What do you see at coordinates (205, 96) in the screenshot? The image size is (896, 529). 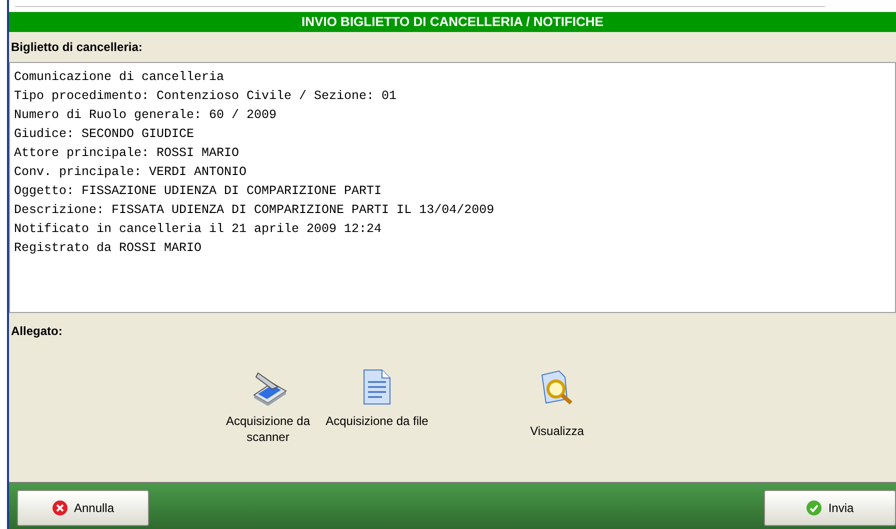 I see `note-line: Tipo procedimento: Contenzioso Civile / Sezione: 01` at bounding box center [205, 96].